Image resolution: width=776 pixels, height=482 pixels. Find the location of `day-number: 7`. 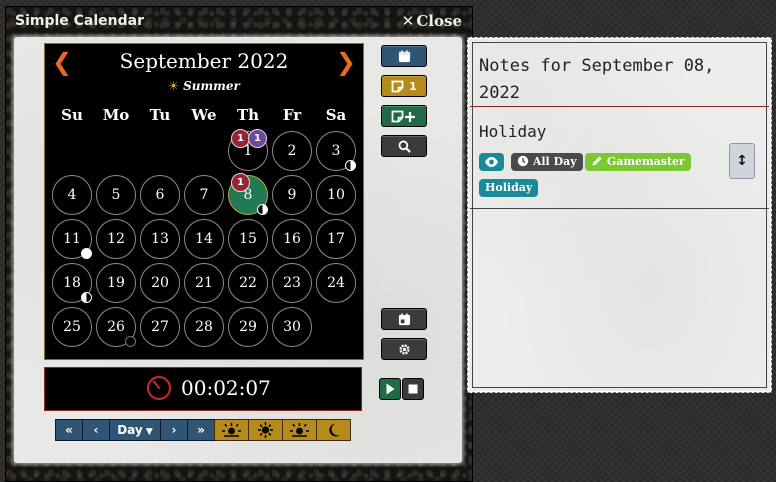

day-number: 7 is located at coordinates (204, 195).